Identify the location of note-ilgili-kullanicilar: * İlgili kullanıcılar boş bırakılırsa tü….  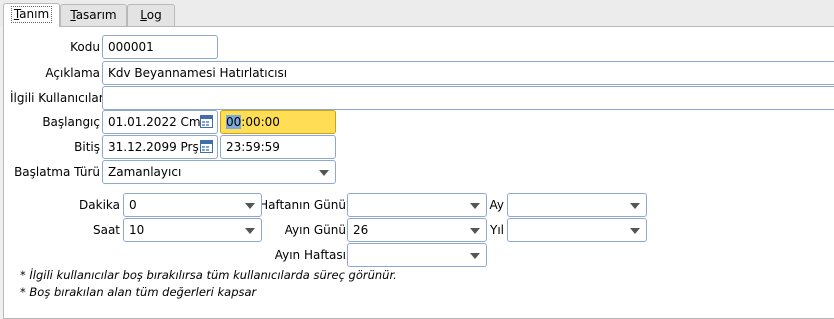
(208, 275).